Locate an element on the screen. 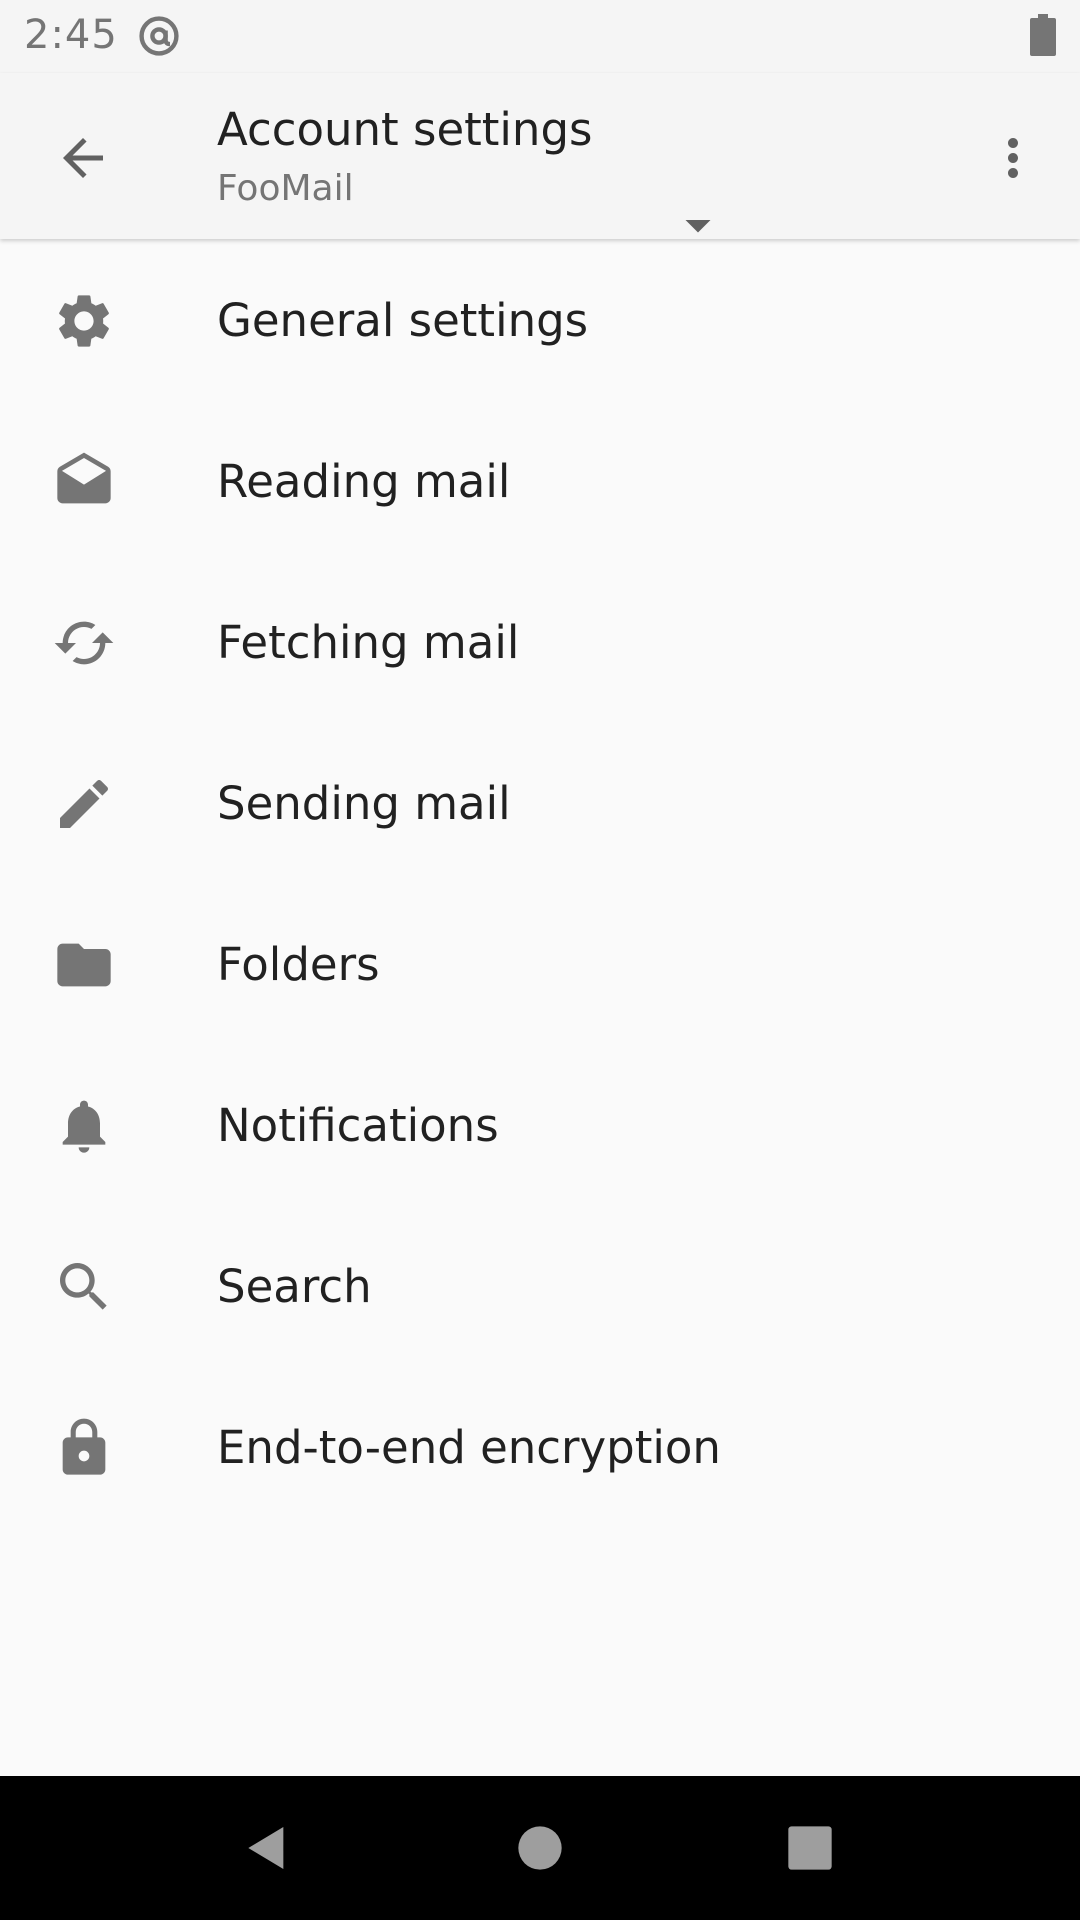 Image resolution: width=1080 pixels, height=1920 pixels. nav-home-icon is located at coordinates (540, 1848).